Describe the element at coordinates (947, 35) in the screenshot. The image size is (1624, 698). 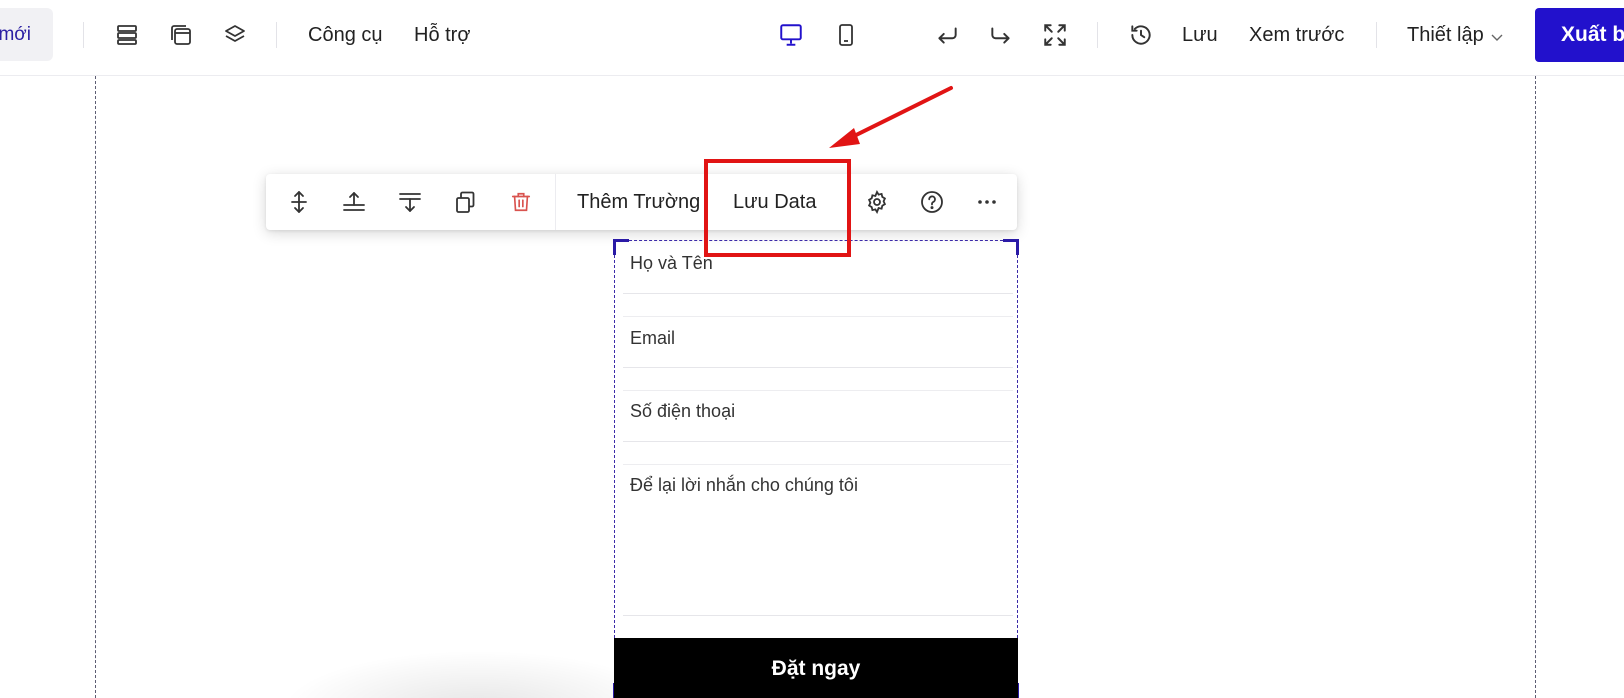
I see `undo-icon` at that location.